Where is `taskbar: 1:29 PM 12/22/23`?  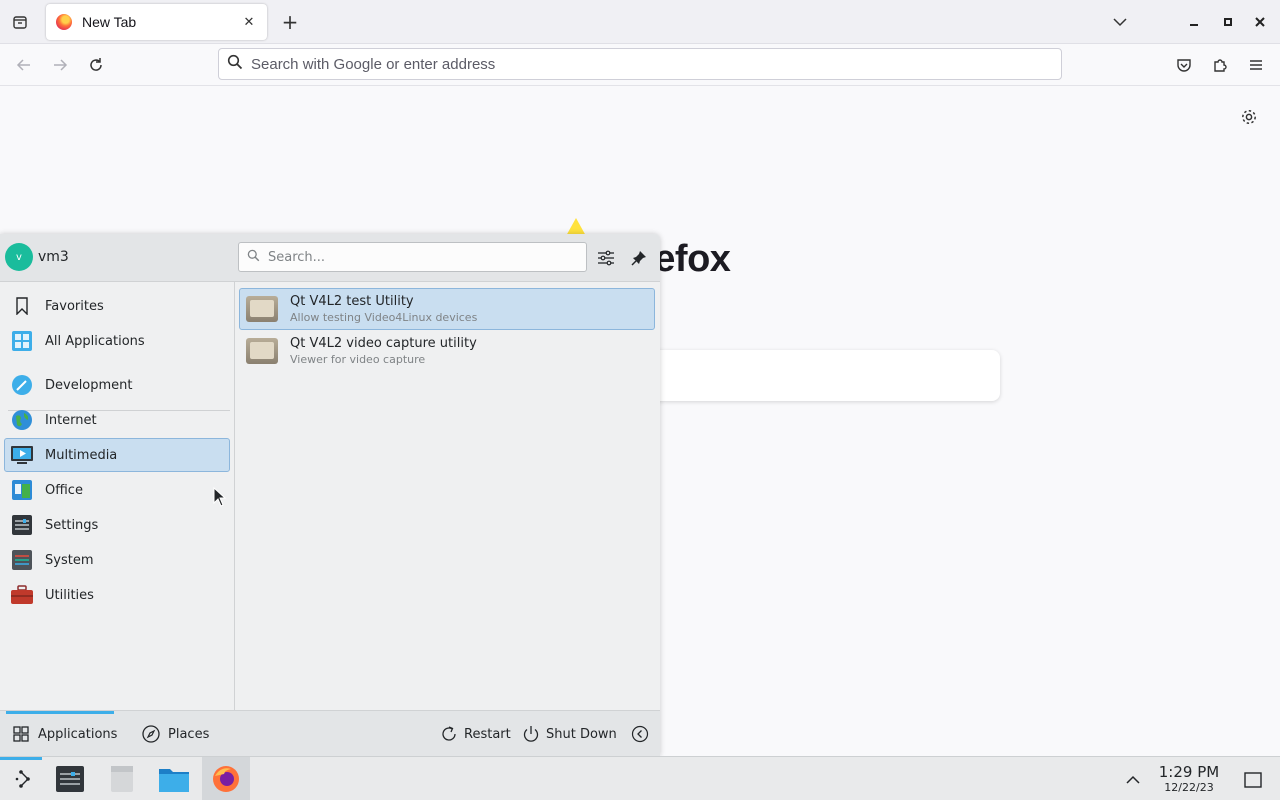 taskbar: 1:29 PM 12/22/23 is located at coordinates (640, 778).